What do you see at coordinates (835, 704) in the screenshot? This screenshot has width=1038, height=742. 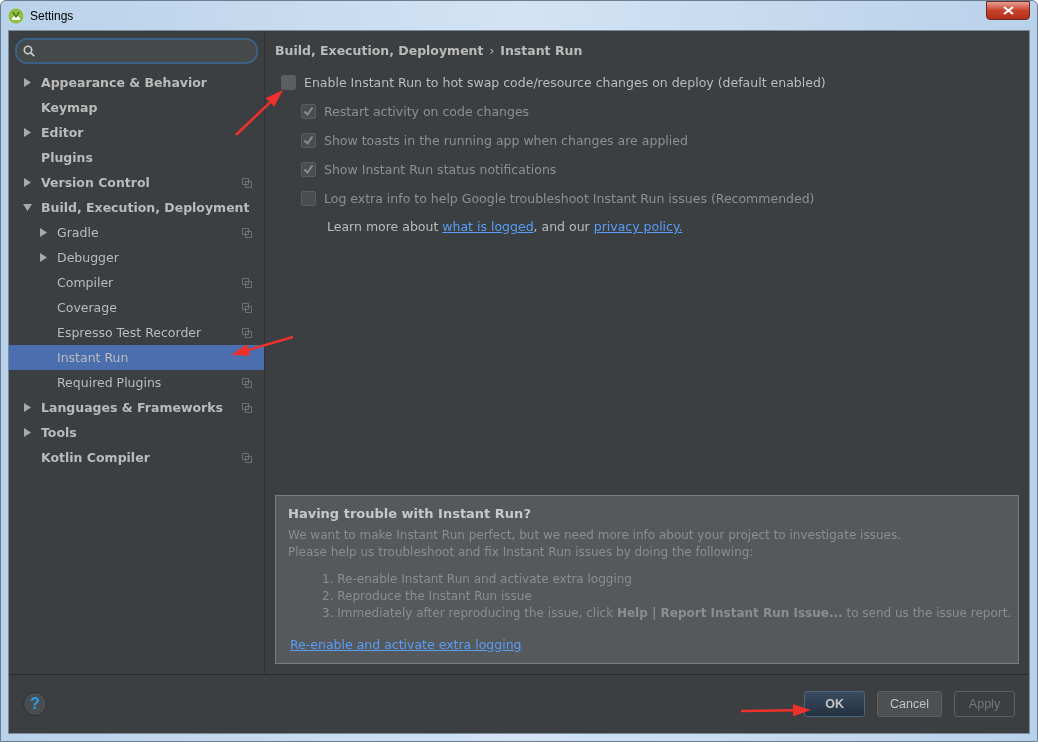 I see `dialog-button: OK` at bounding box center [835, 704].